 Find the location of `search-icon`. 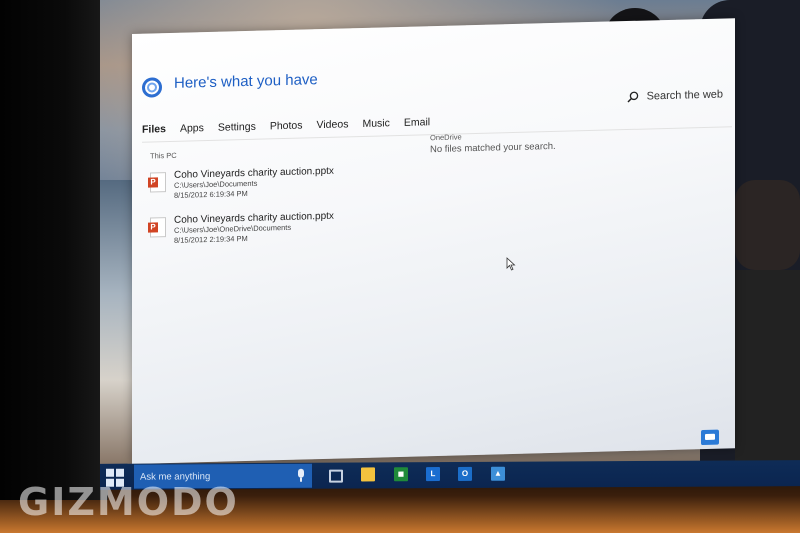

search-icon is located at coordinates (632, 97).